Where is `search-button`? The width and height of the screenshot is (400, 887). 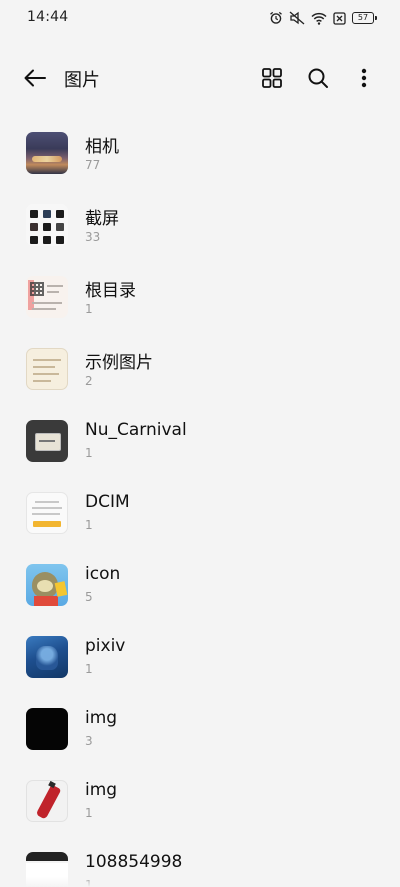
search-button is located at coordinates (318, 78).